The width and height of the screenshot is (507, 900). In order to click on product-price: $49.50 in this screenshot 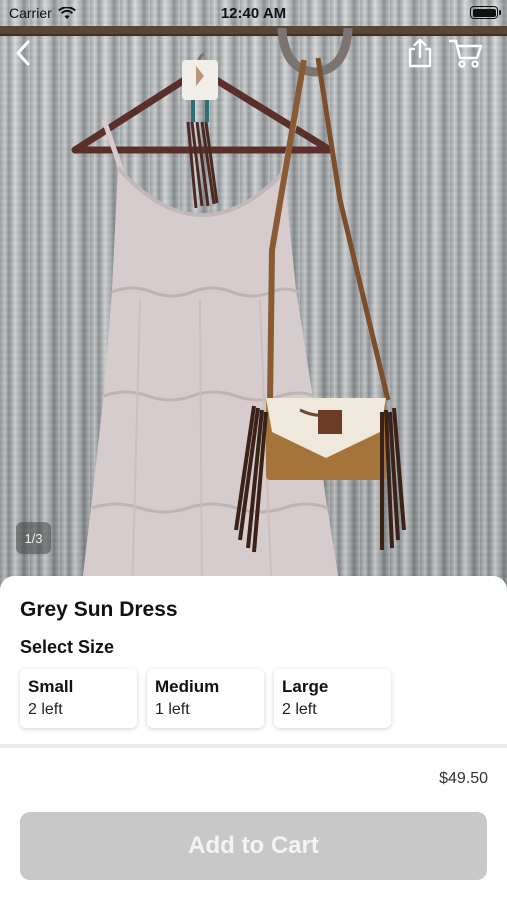, I will do `click(463, 778)`.